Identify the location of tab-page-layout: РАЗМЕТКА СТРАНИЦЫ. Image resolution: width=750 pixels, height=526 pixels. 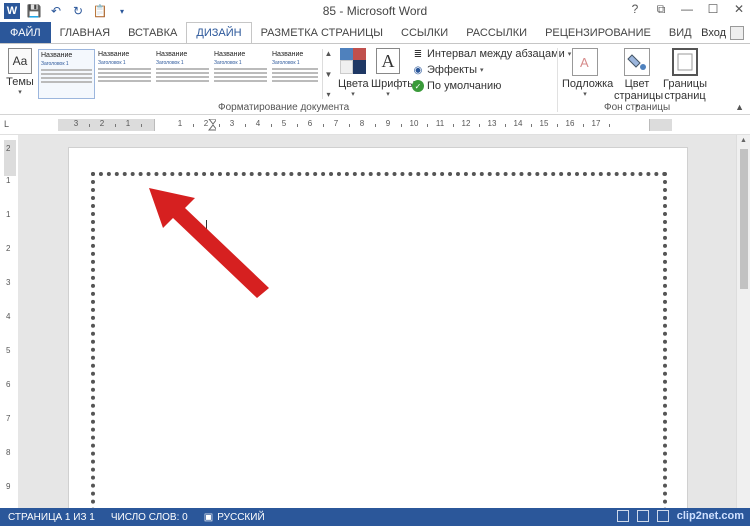
(322, 33).